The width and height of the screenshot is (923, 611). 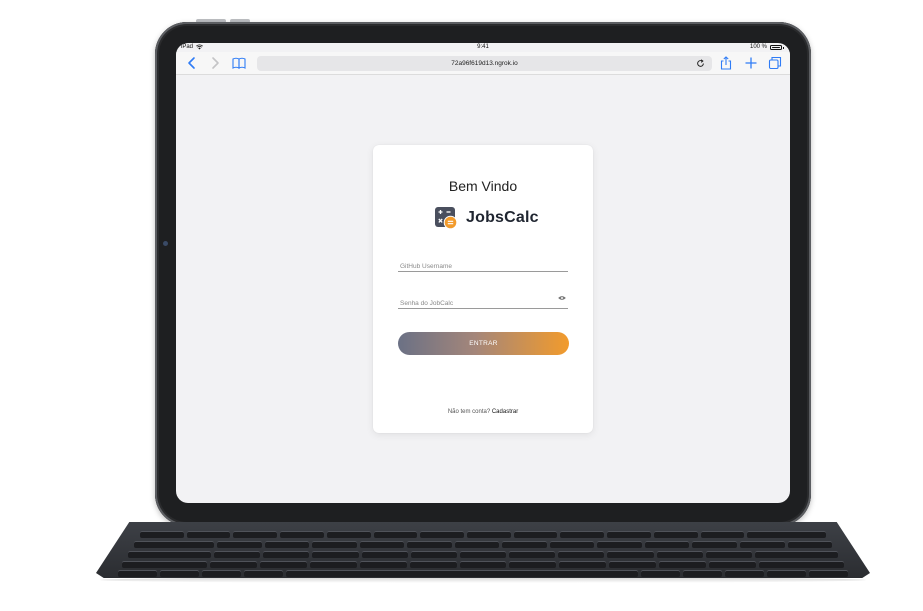 What do you see at coordinates (446, 218) in the screenshot?
I see `calculator-logo-icon` at bounding box center [446, 218].